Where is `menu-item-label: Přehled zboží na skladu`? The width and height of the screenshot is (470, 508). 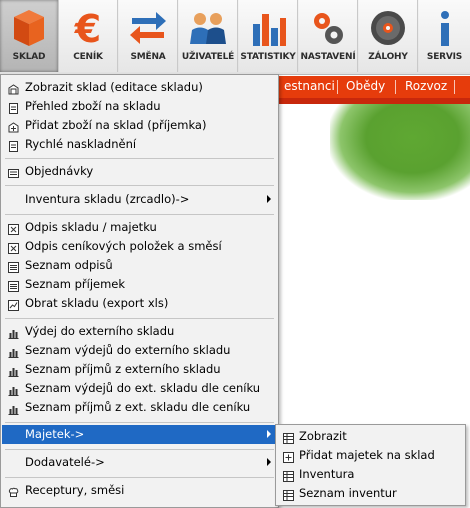
menu-item-label: Přehled zboží na skladu is located at coordinates (93, 106).